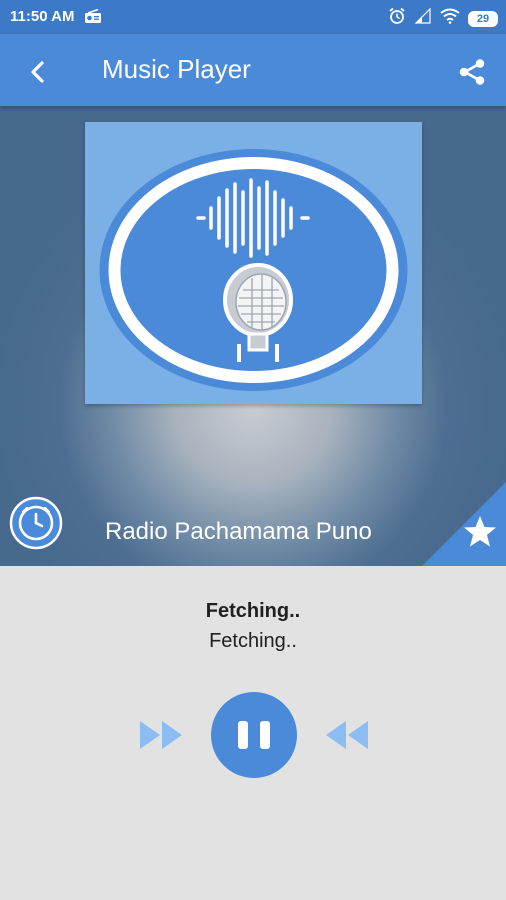  Describe the element at coordinates (253, 641) in the screenshot. I see `track-subtitle: Fetching..` at that location.